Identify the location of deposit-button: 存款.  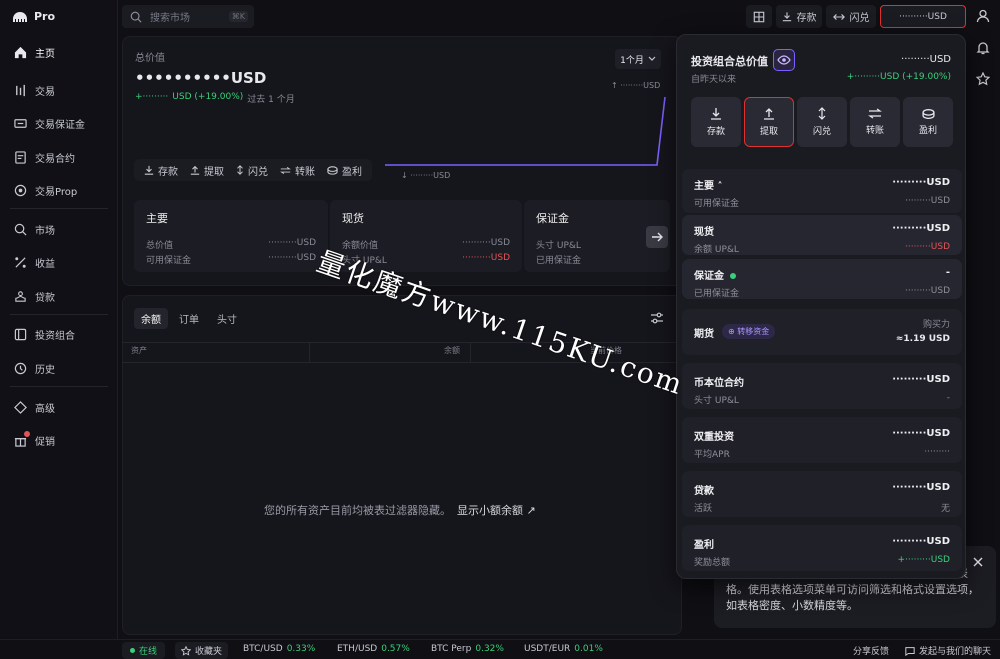
(799, 16).